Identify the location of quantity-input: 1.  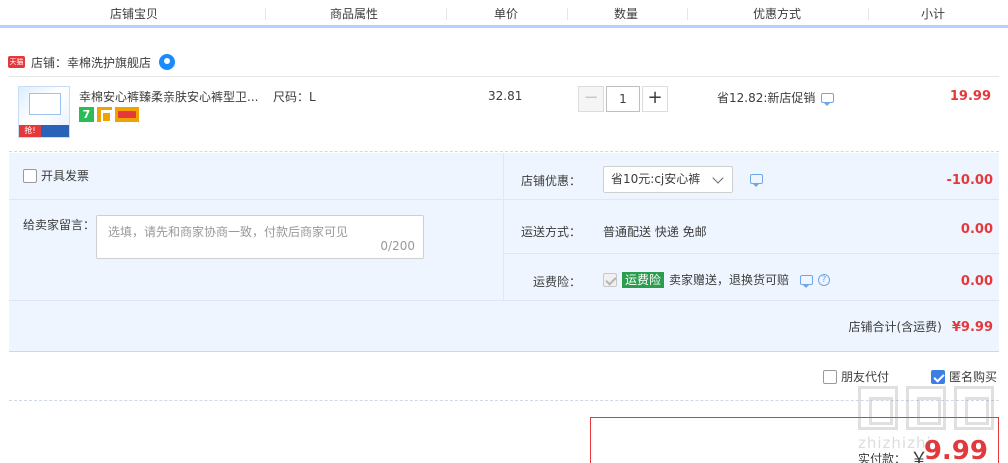
(623, 99).